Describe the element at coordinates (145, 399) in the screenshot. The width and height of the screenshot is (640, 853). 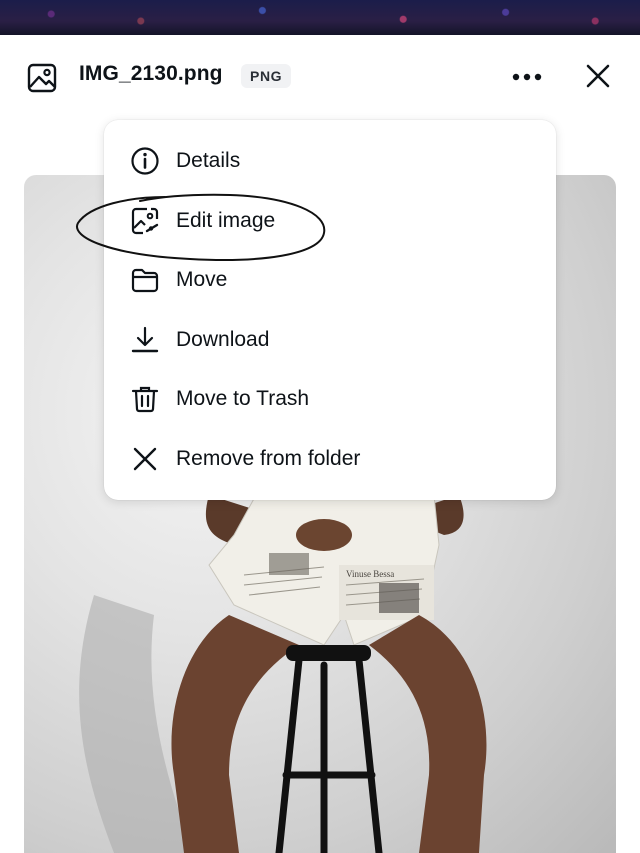
I see `trash-icon` at that location.